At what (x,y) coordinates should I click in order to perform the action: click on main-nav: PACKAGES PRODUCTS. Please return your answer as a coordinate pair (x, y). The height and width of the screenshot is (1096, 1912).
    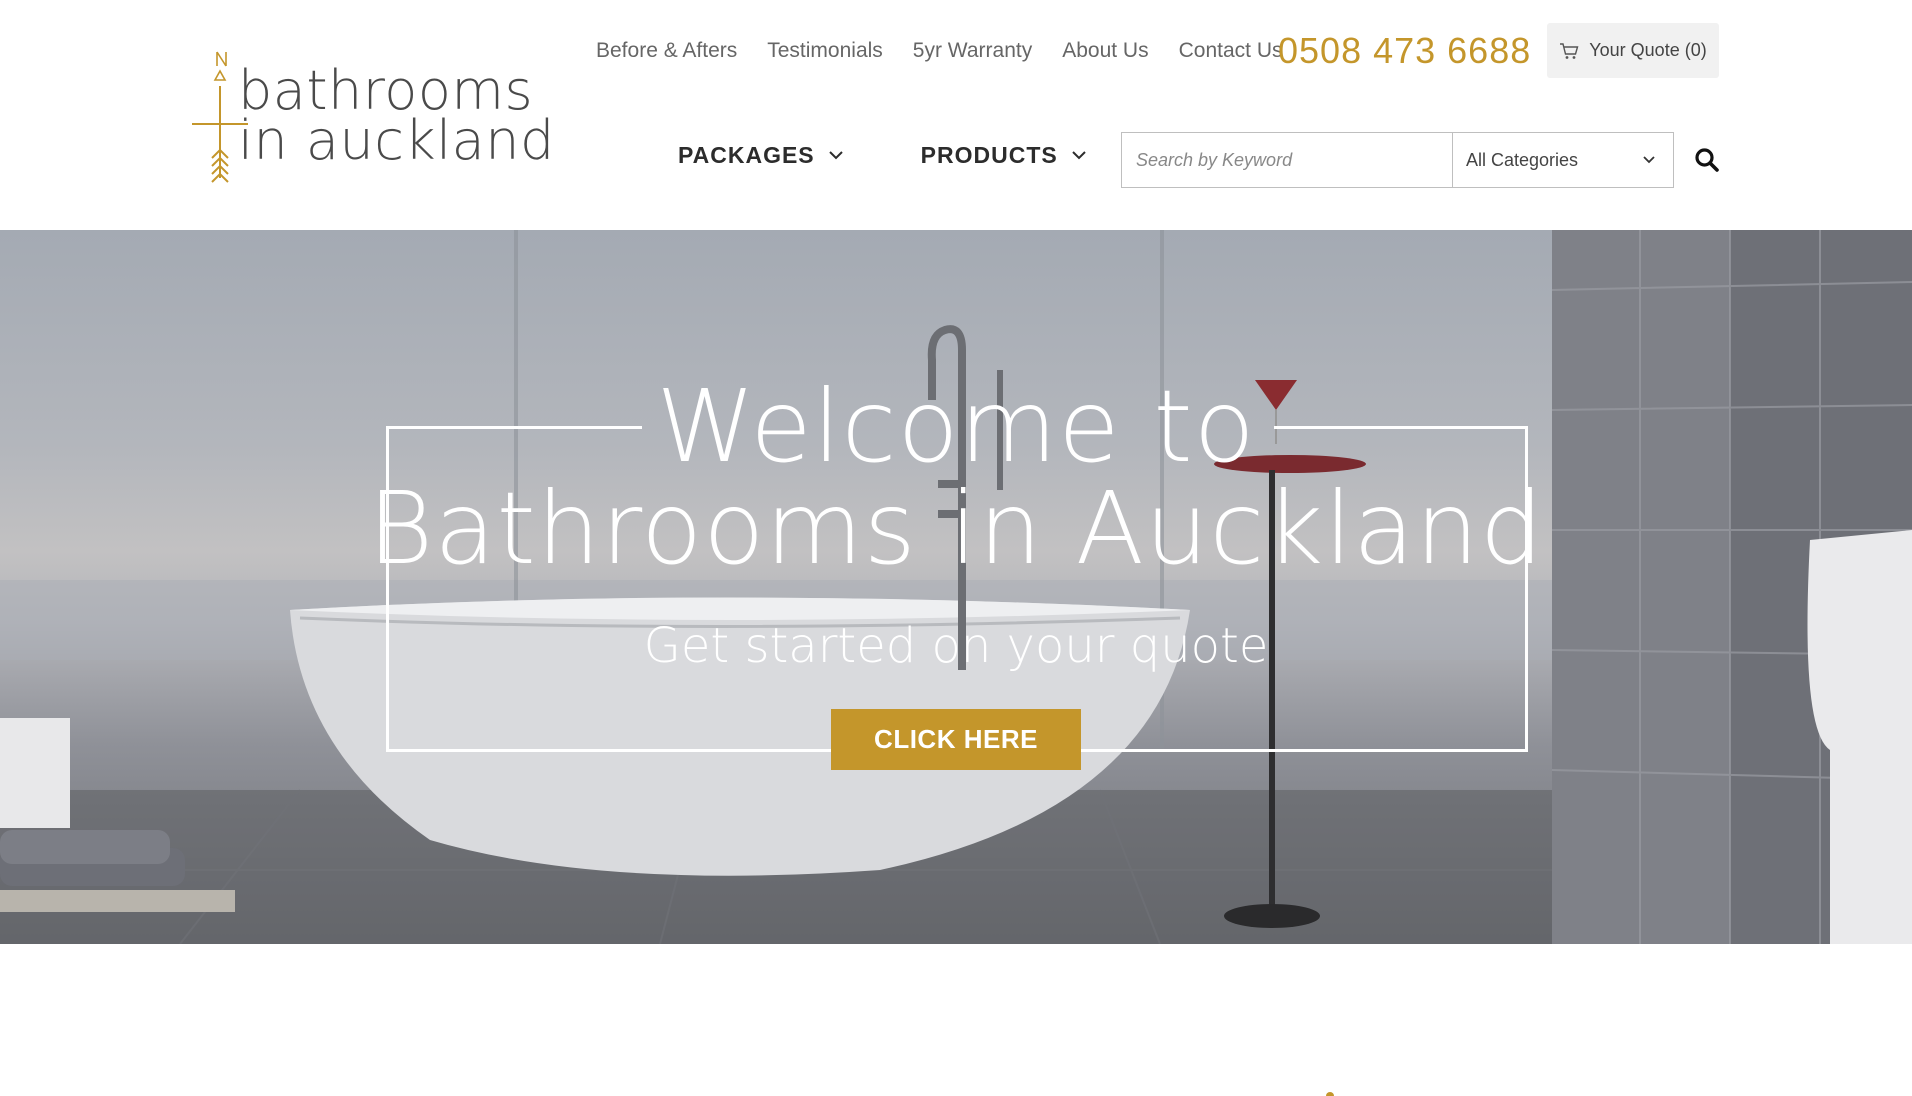
    Looking at the image, I should click on (882, 155).